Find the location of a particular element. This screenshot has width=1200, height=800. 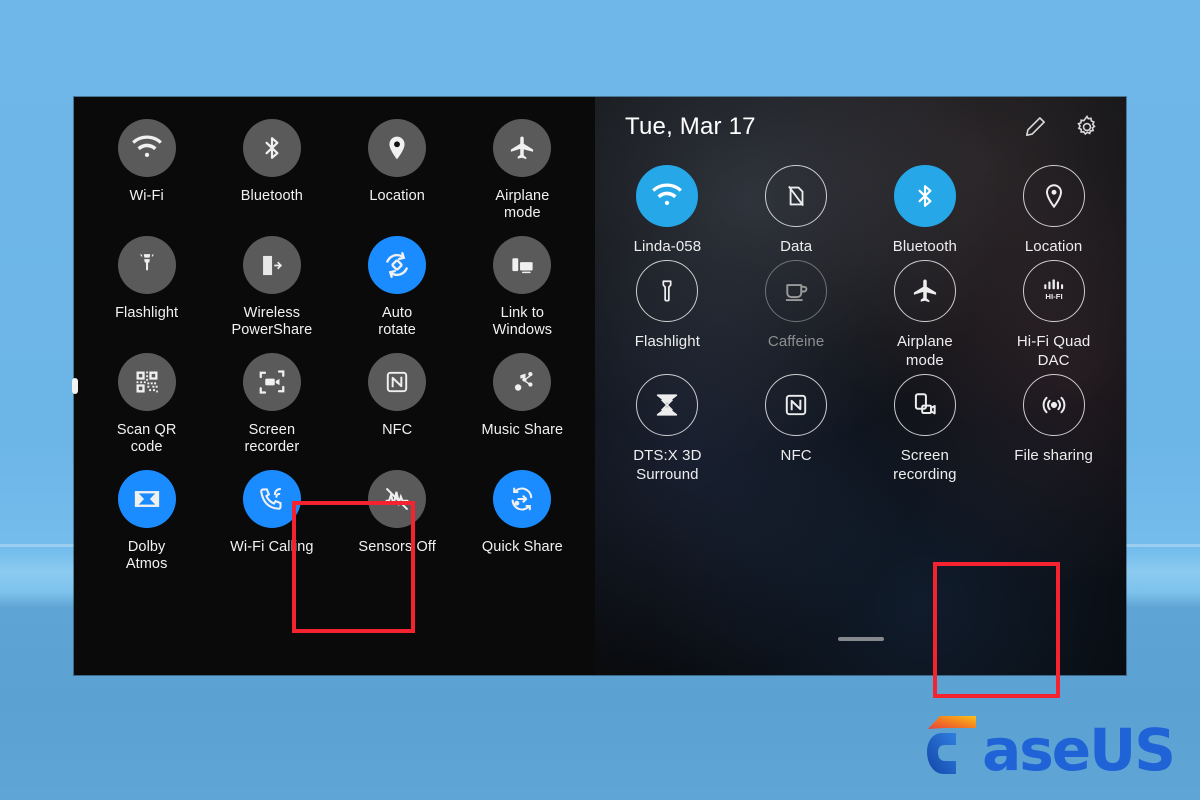

date-label: Tue, Mar 17 is located at coordinates (690, 126).